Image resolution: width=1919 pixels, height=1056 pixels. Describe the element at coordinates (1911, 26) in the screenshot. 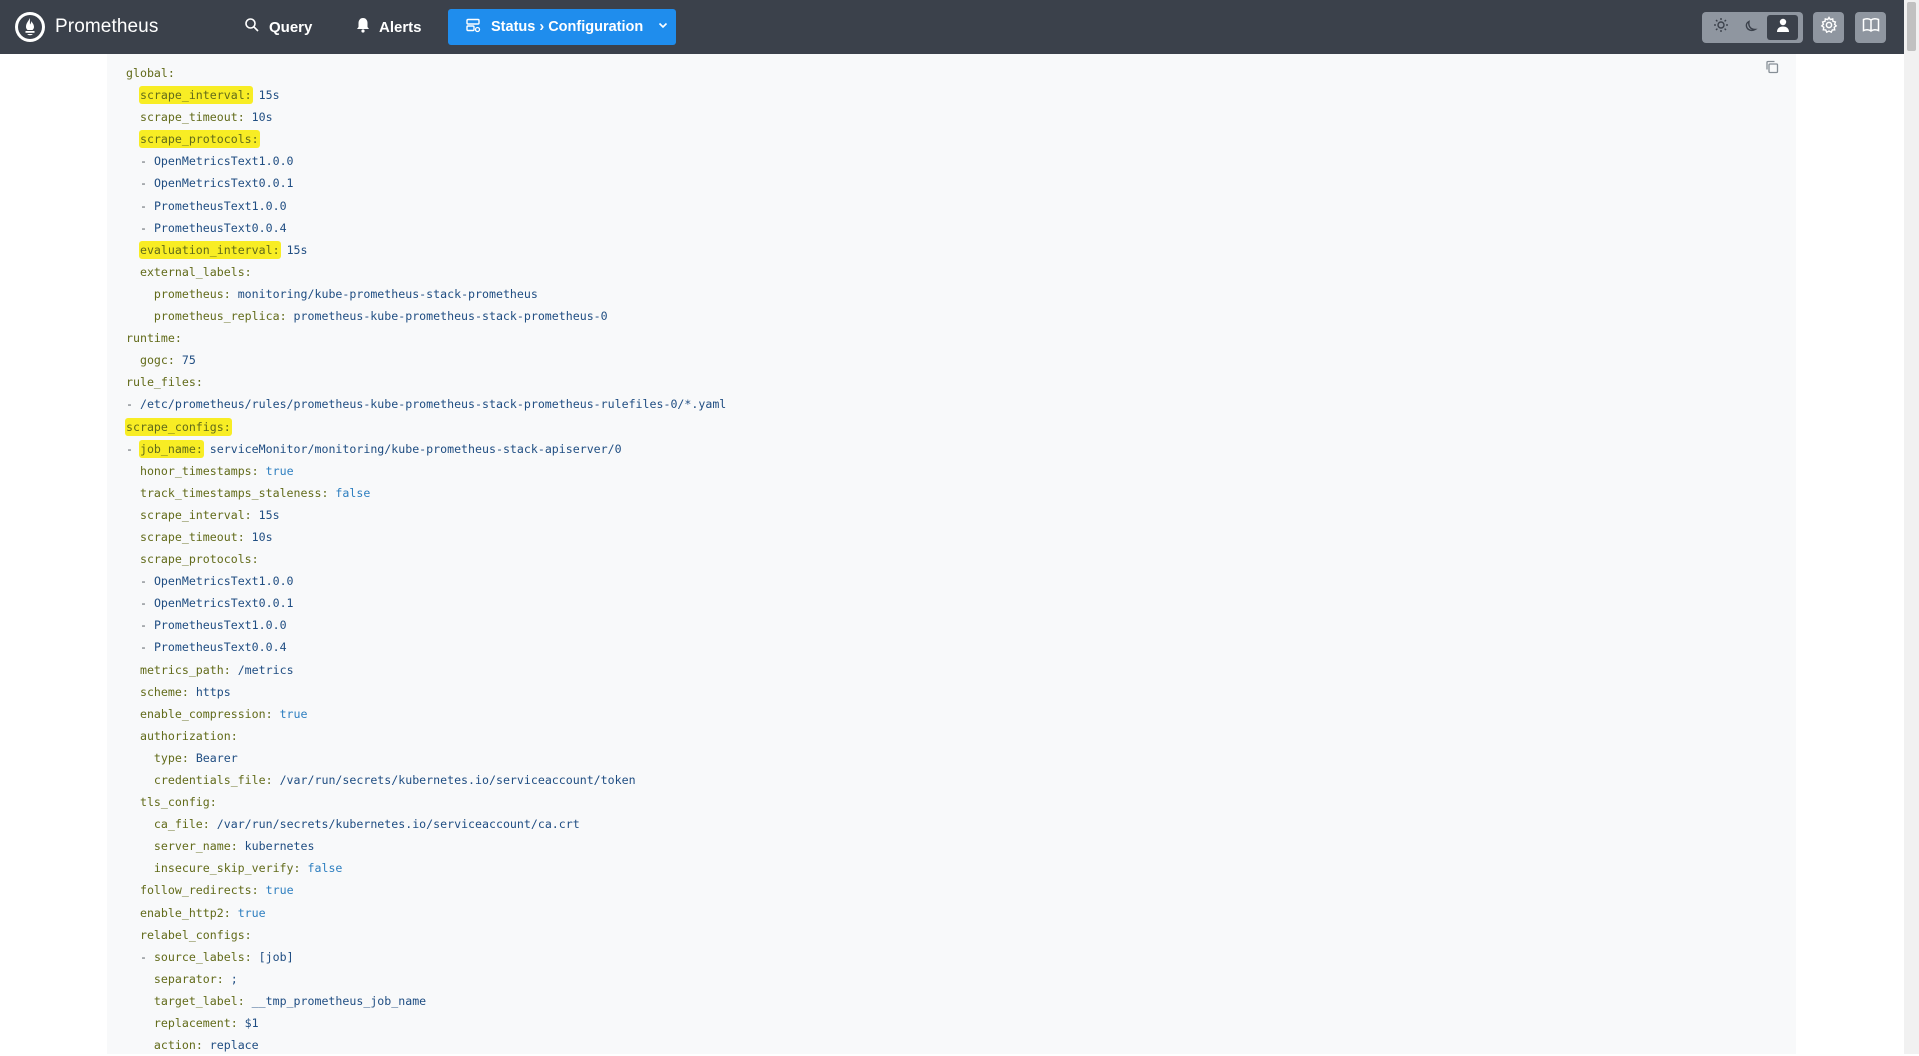

I see `scrollbar-thumb` at that location.